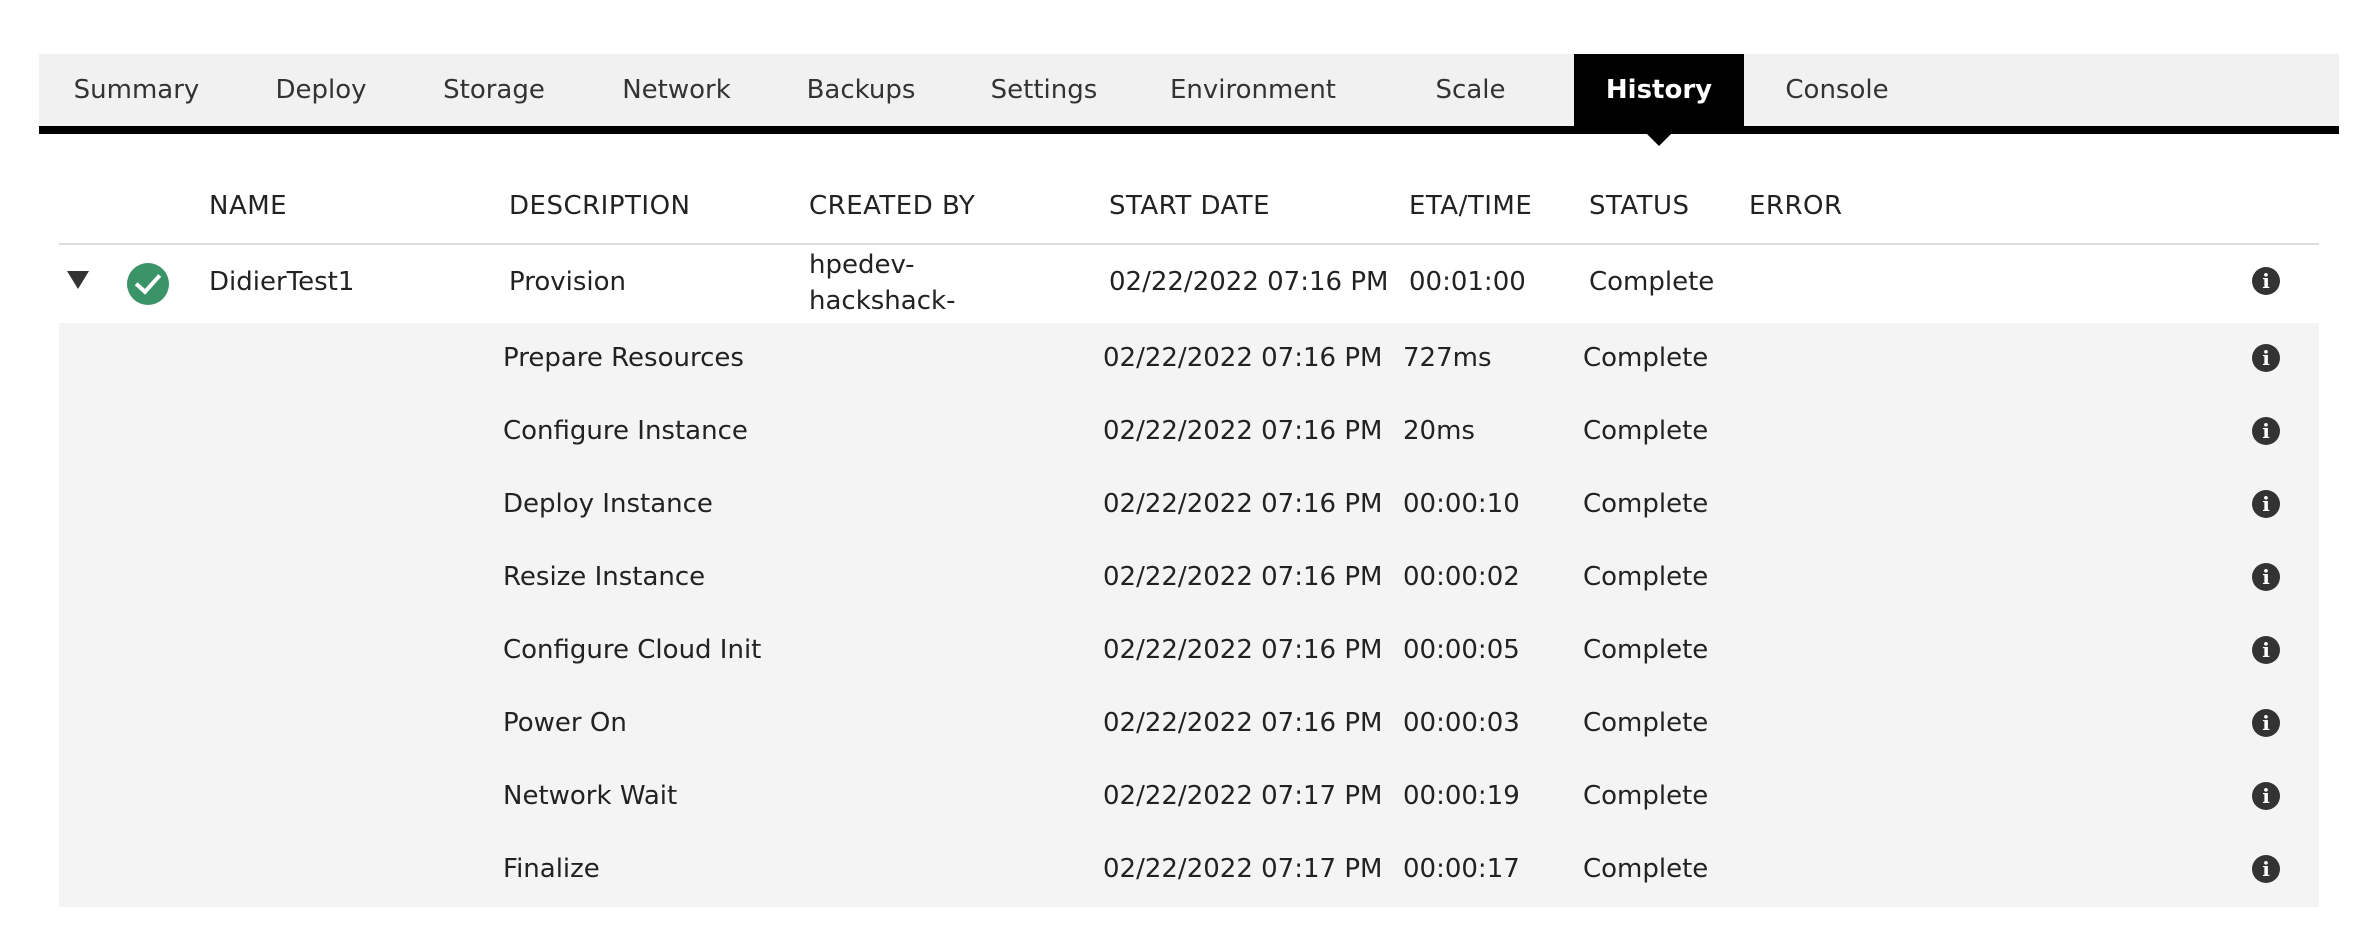 The height and width of the screenshot is (950, 2378). What do you see at coordinates (1447, 358) in the screenshot?
I see `subrow-eta-time: 727ms` at bounding box center [1447, 358].